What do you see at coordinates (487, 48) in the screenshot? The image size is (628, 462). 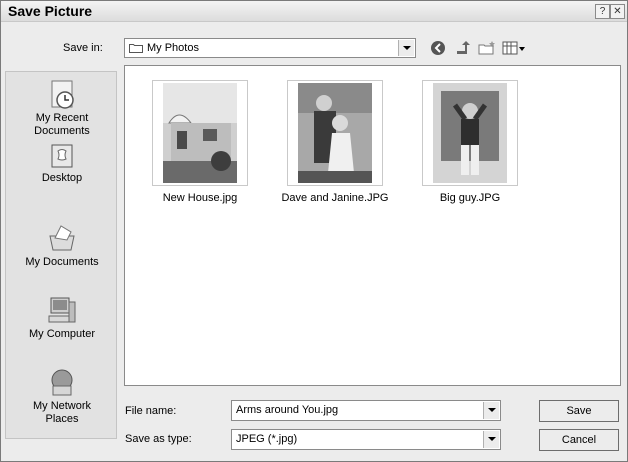 I see `new-folder-icon` at bounding box center [487, 48].